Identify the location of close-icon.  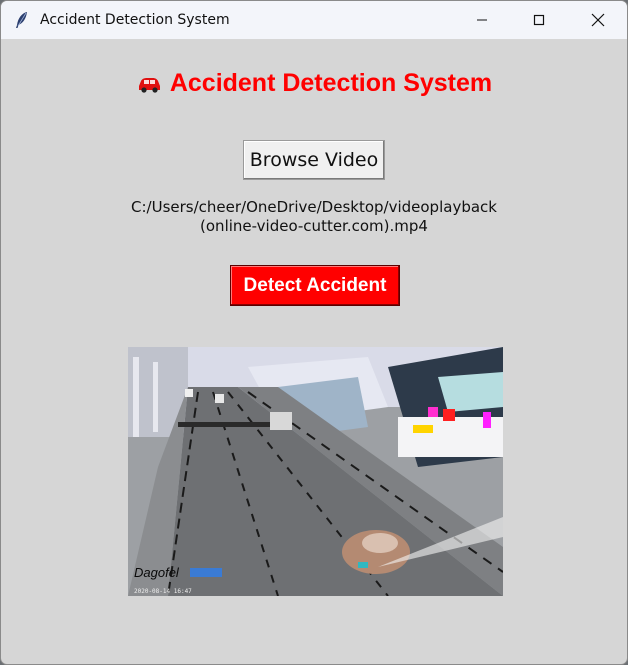
(598, 20).